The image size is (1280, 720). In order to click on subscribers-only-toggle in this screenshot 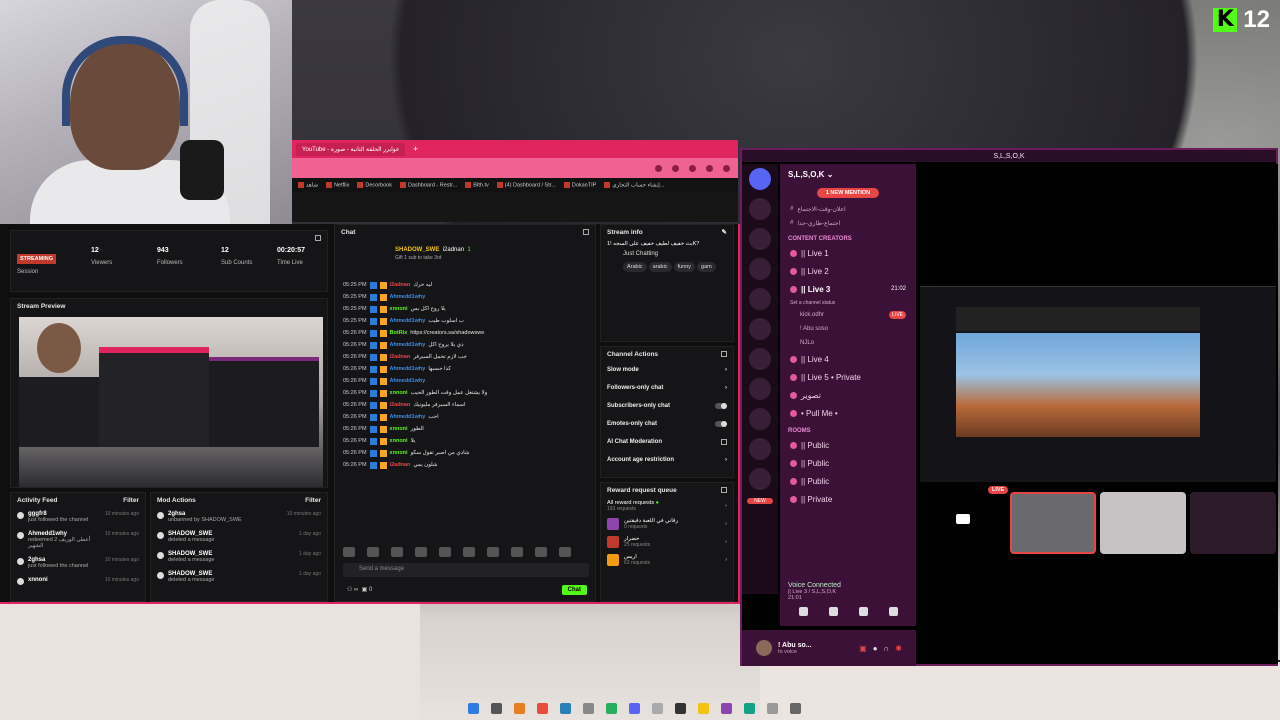, I will do `click(721, 406)`.